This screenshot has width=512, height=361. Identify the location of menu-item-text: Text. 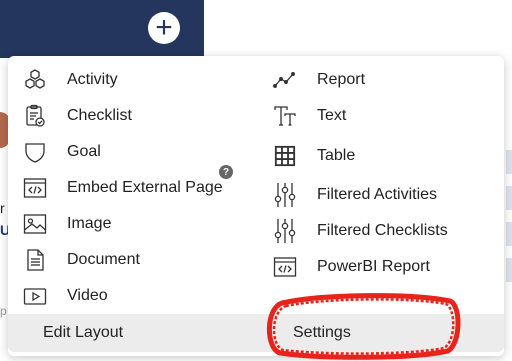
(309, 116).